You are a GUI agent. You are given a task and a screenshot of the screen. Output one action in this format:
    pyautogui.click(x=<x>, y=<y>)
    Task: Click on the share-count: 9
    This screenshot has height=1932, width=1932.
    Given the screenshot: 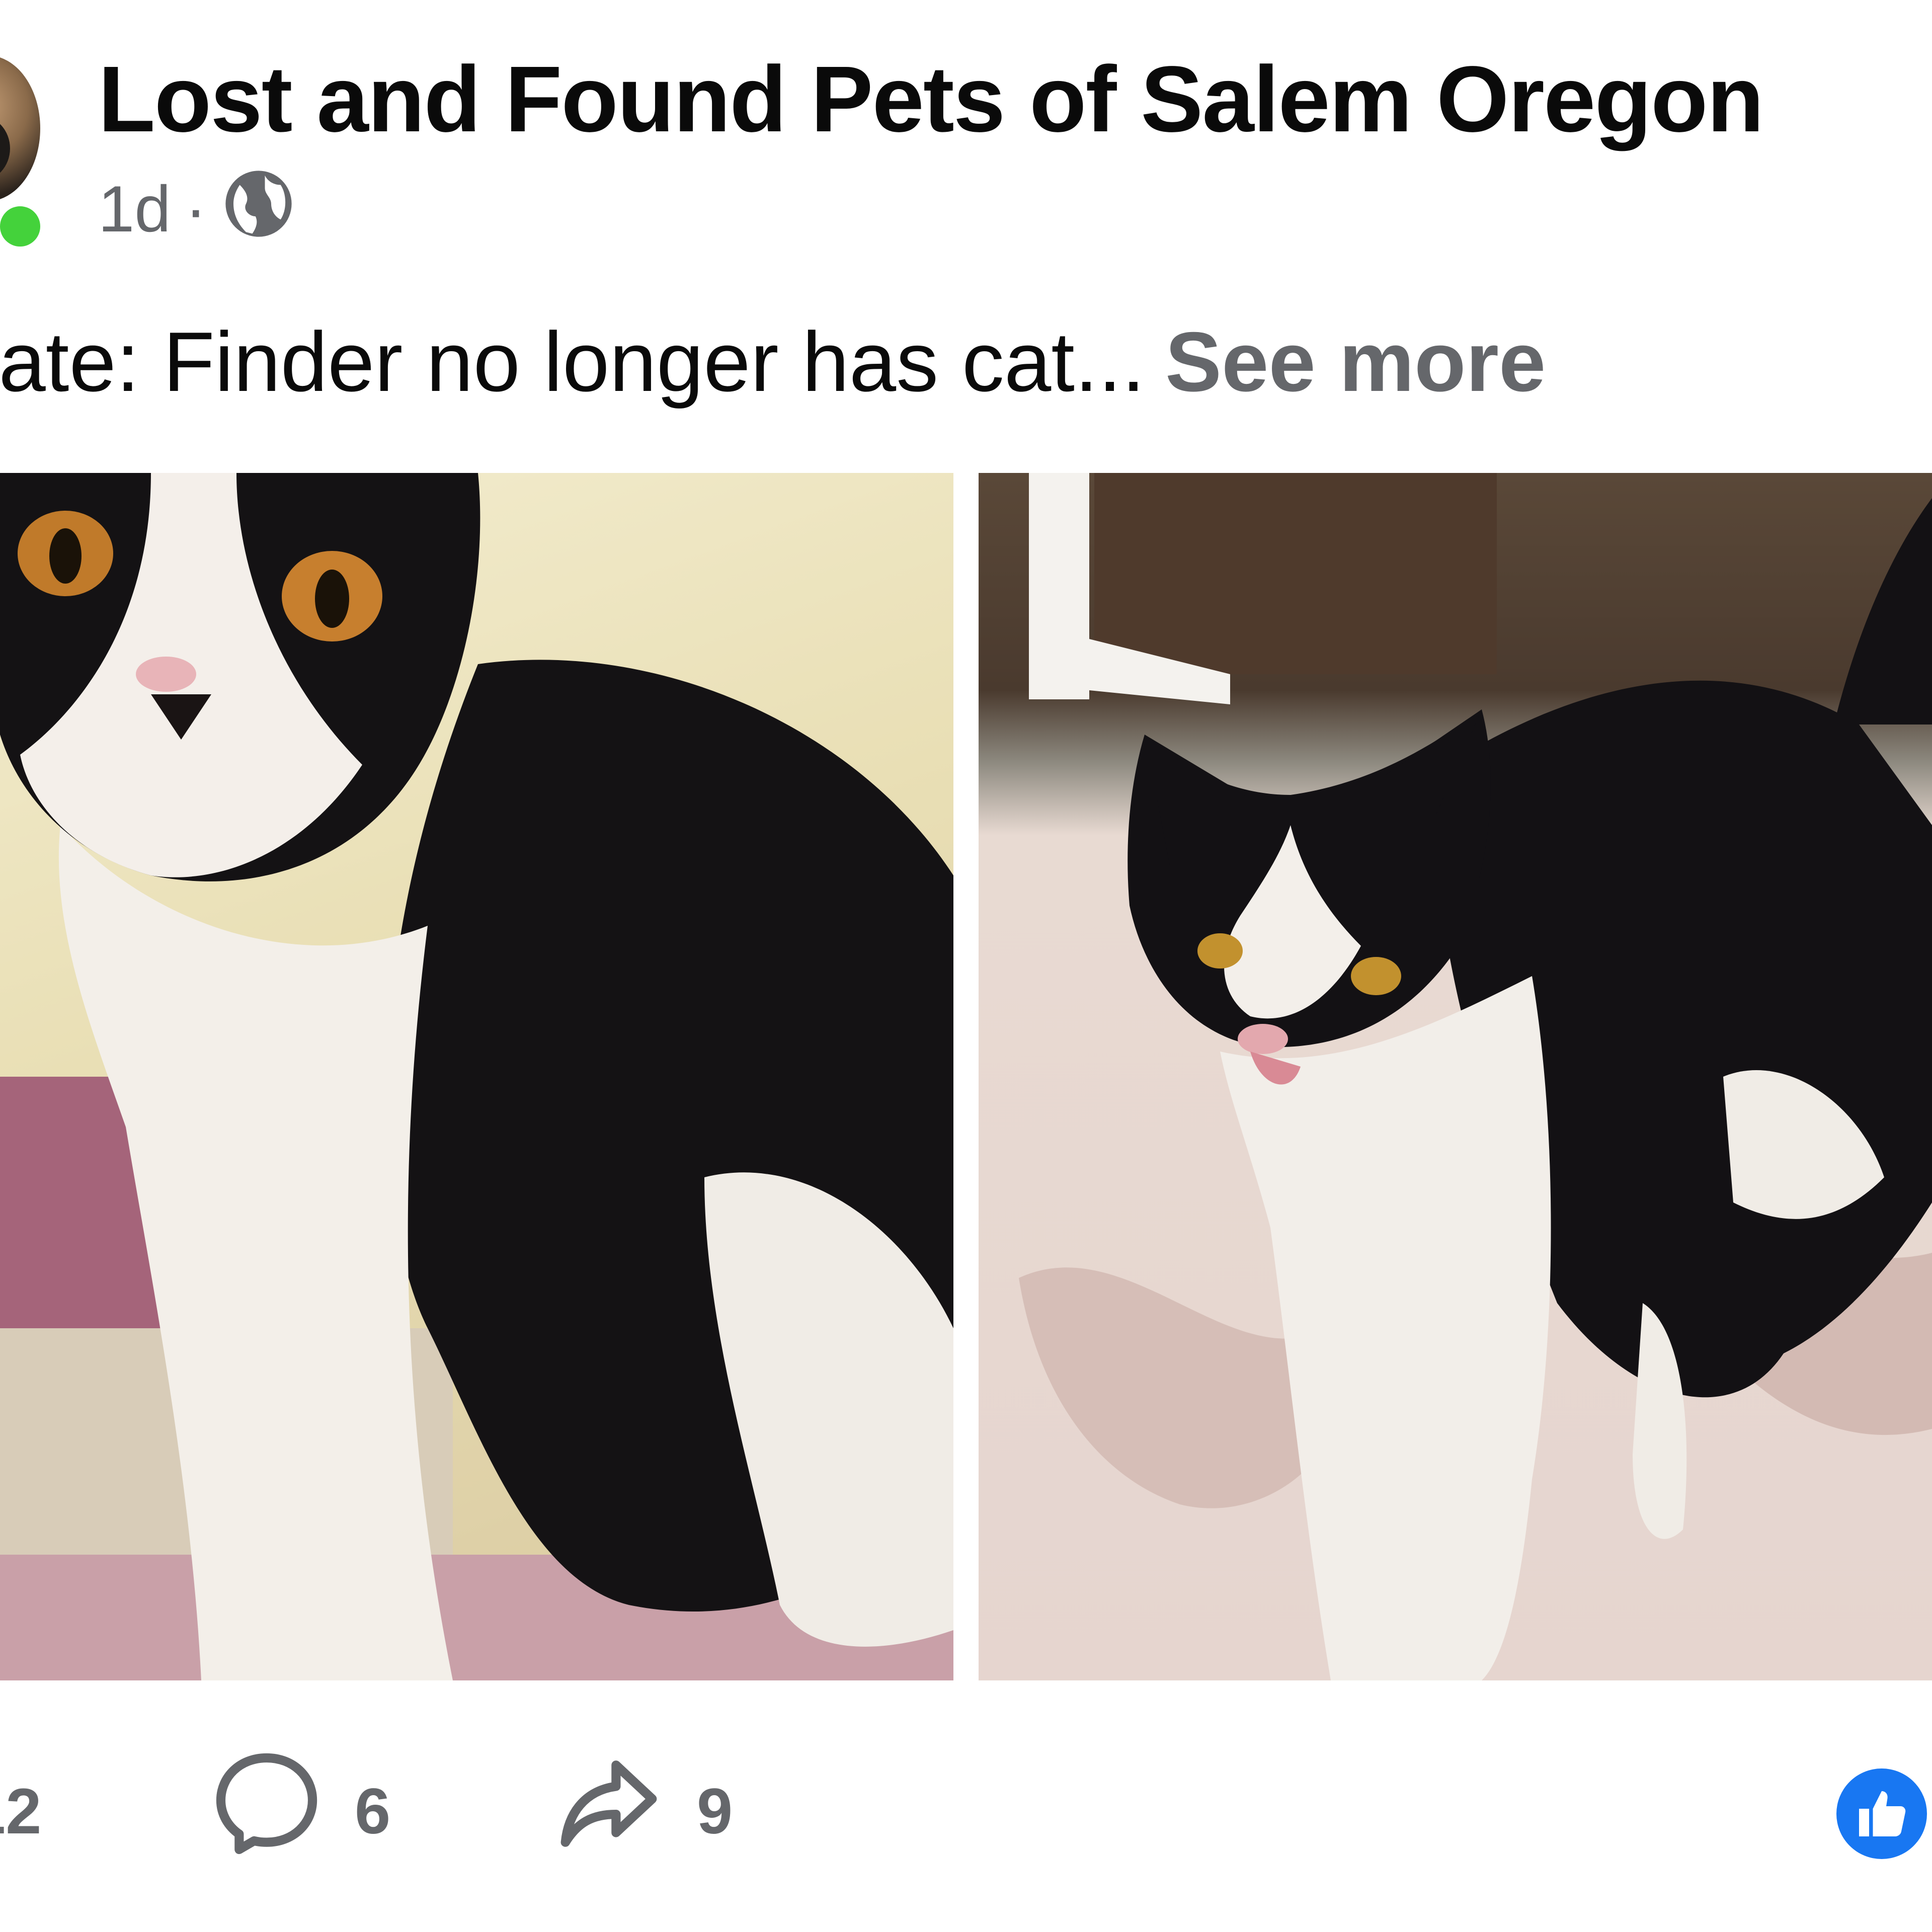 What is the action you would take?
    pyautogui.click(x=715, y=1811)
    